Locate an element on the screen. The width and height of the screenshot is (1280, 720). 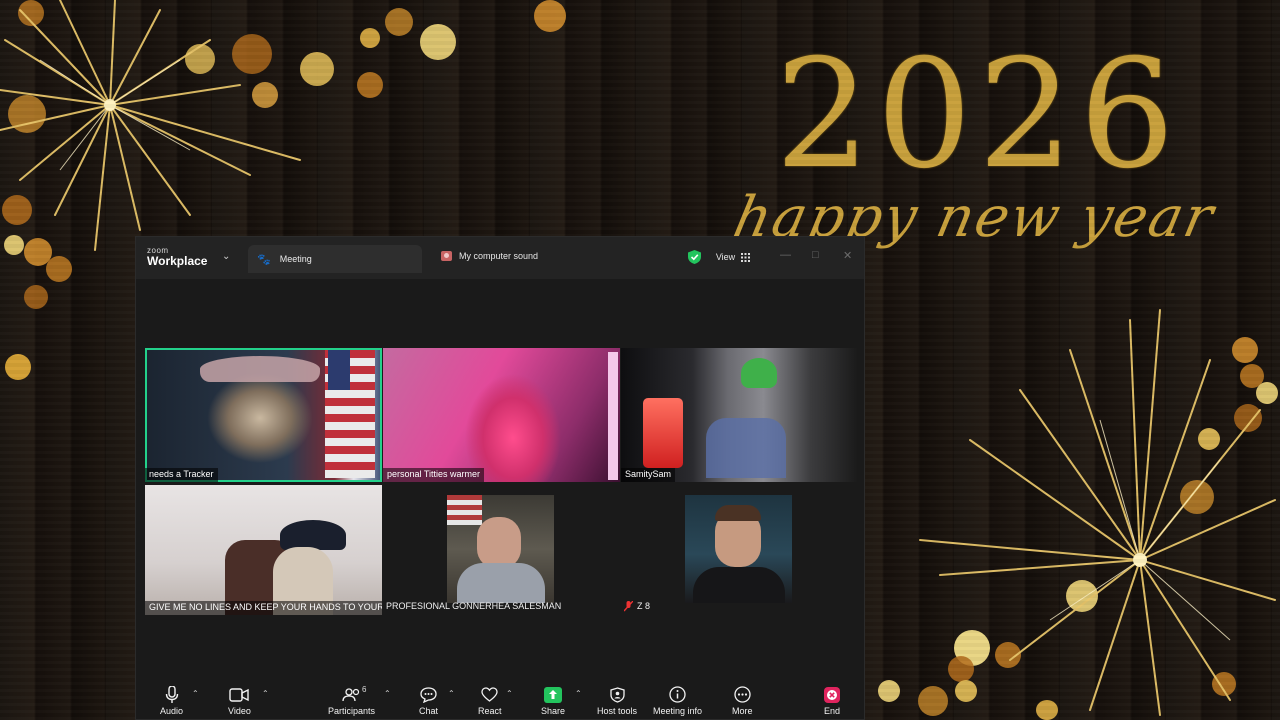
end-label: End is located at coordinates (832, 711).